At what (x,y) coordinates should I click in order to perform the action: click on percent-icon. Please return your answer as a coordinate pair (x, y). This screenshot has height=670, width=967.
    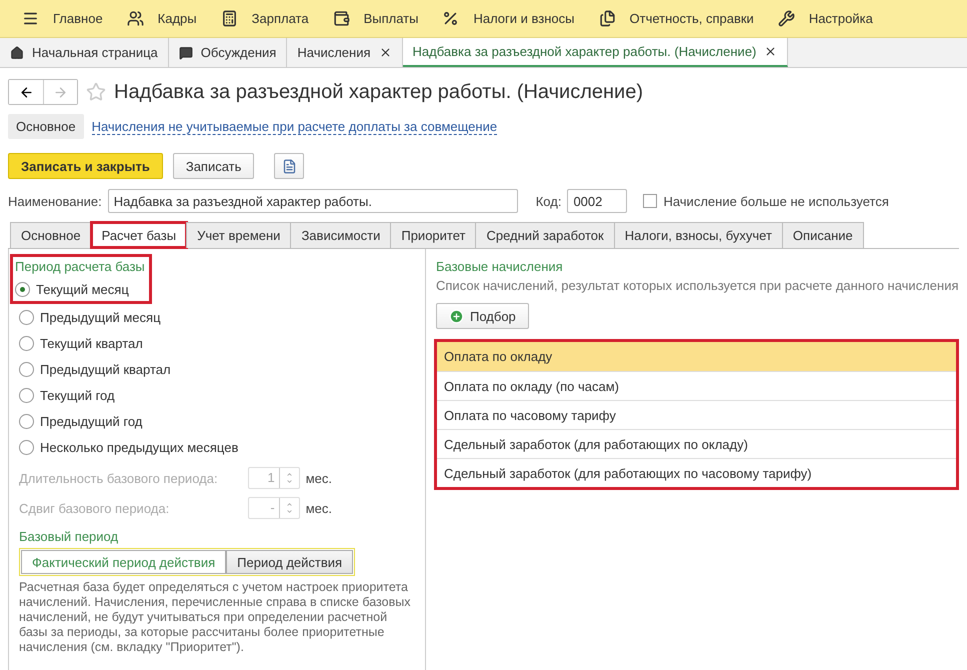
    Looking at the image, I should click on (451, 18).